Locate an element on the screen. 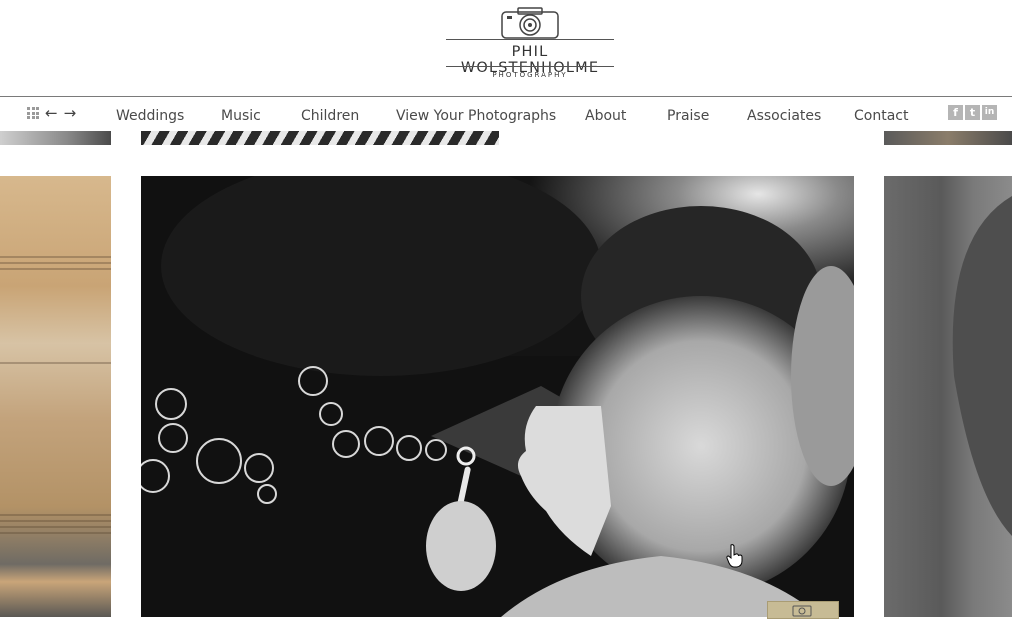 The height and width of the screenshot is (622, 1012). prev-row-photo-left is located at coordinates (55, 138).